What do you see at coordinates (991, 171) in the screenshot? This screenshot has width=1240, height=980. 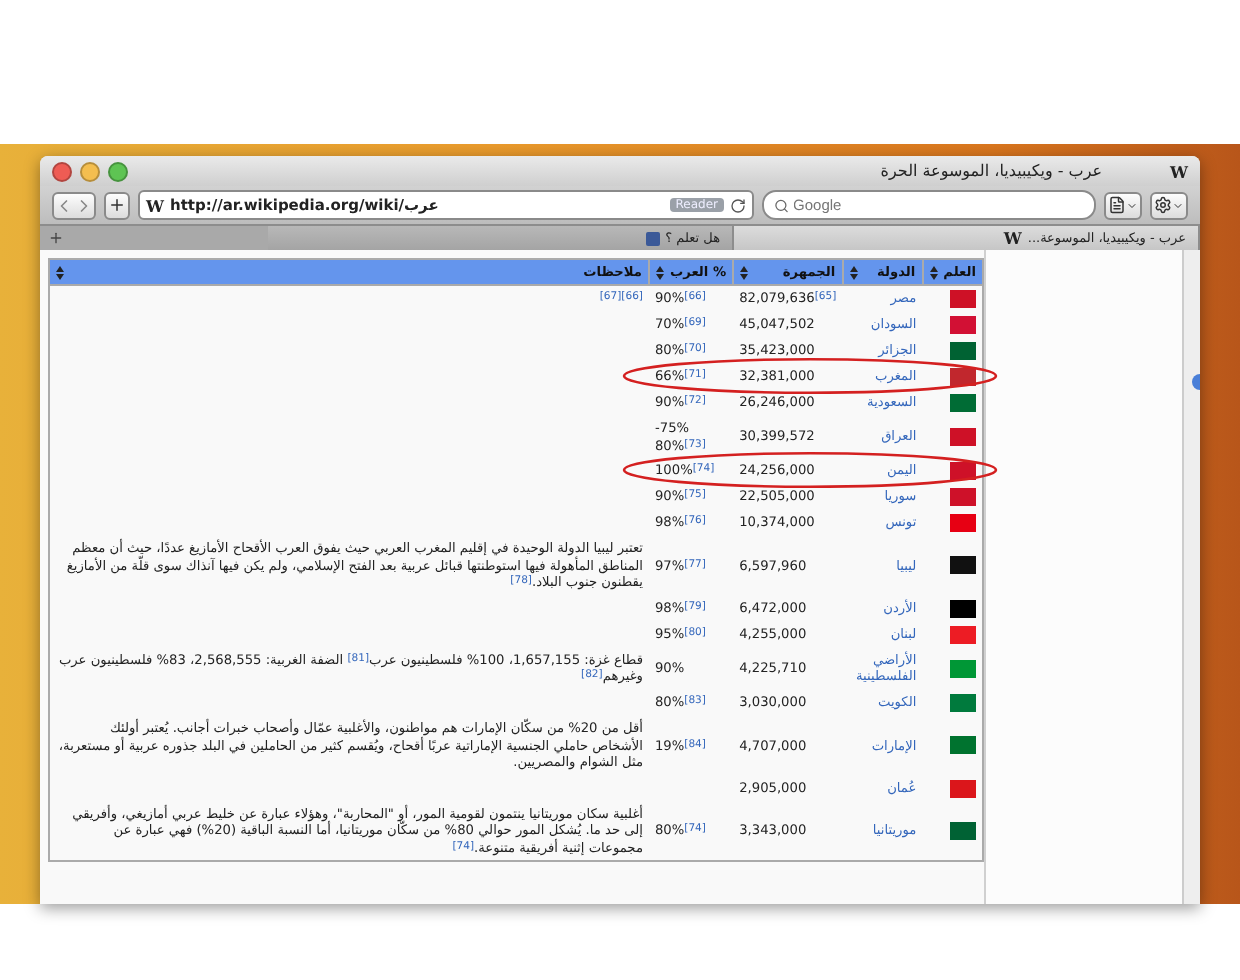 I see `window-title: عرب - ويكيبيديا، الموسوعة الحرة` at bounding box center [991, 171].